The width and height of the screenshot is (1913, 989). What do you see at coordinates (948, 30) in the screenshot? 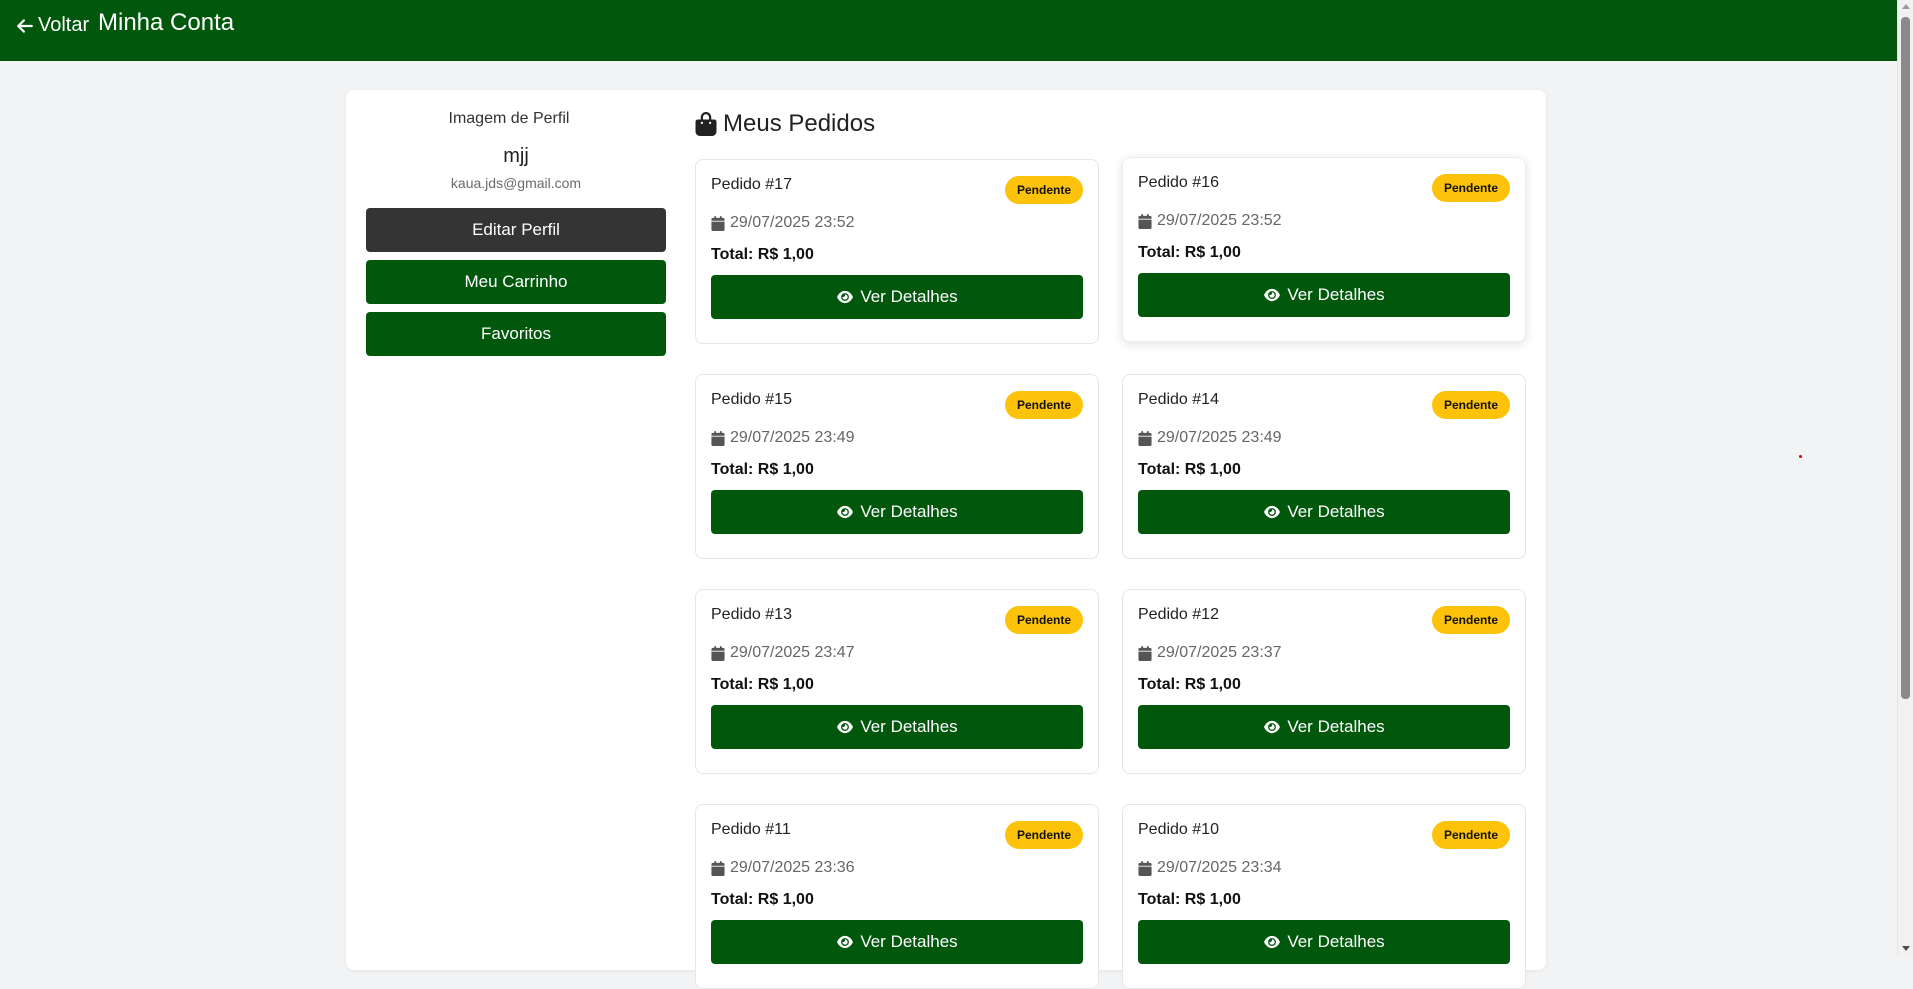
I see `top-navbar: Voltar Minha Conta` at bounding box center [948, 30].